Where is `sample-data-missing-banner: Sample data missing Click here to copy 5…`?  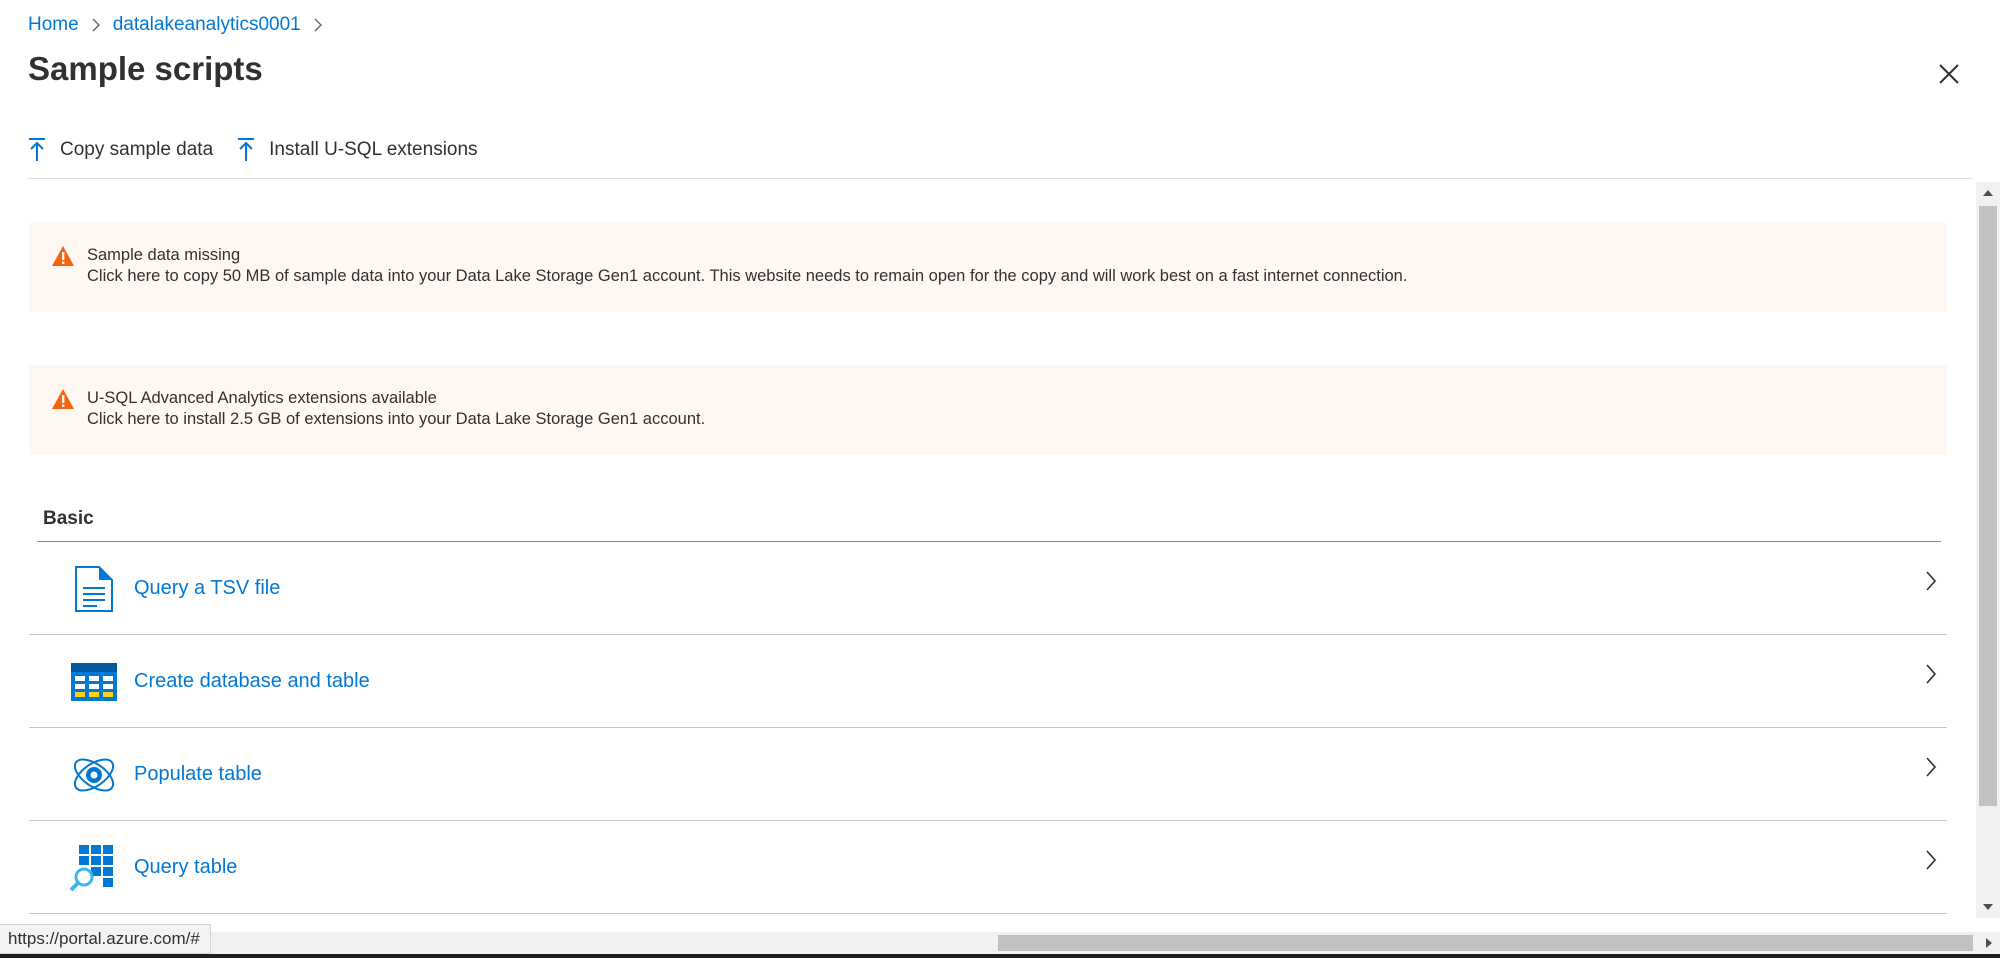 sample-data-missing-banner: Sample data missing Click here to copy 5… is located at coordinates (988, 267).